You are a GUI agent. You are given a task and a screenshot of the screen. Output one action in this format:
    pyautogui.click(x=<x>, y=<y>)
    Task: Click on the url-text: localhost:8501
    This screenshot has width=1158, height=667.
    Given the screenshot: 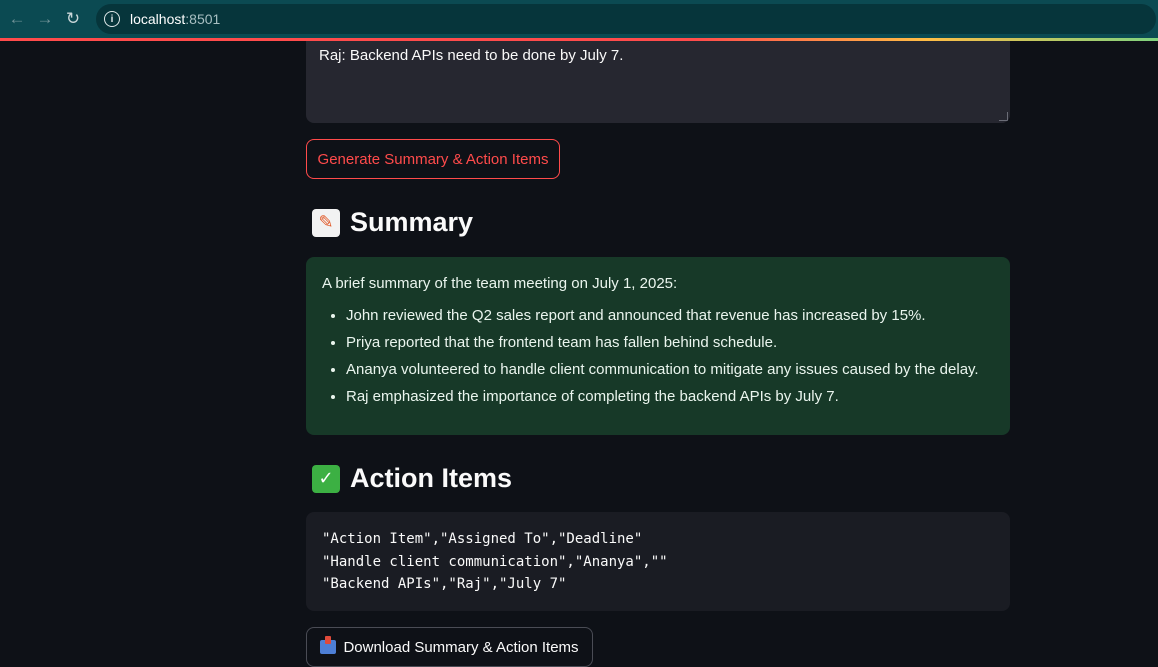 What is the action you would take?
    pyautogui.click(x=175, y=19)
    